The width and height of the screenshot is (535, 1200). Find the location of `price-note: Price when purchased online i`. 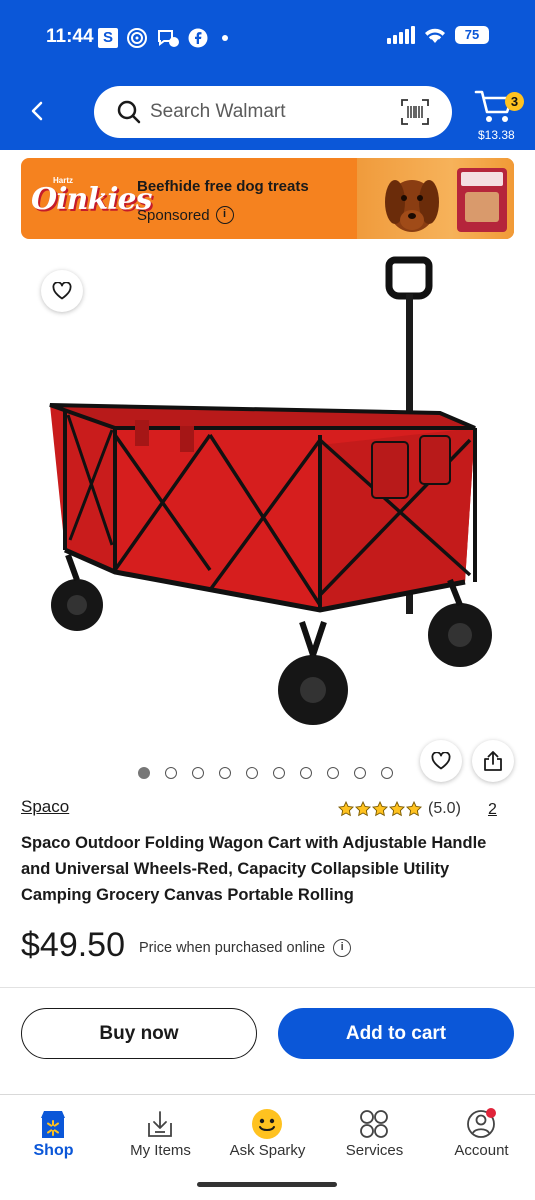

price-note: Price when purchased online i is located at coordinates (245, 948).